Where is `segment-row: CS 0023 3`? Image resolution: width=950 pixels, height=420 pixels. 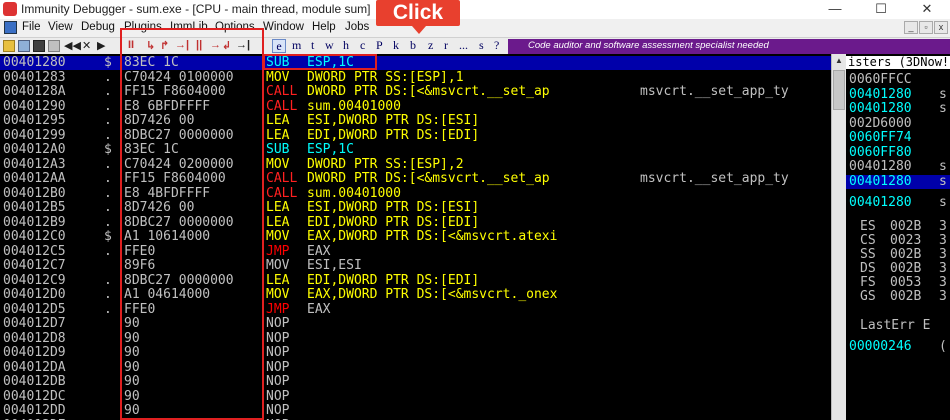
segment-row: CS 0023 3 is located at coordinates (898, 241).